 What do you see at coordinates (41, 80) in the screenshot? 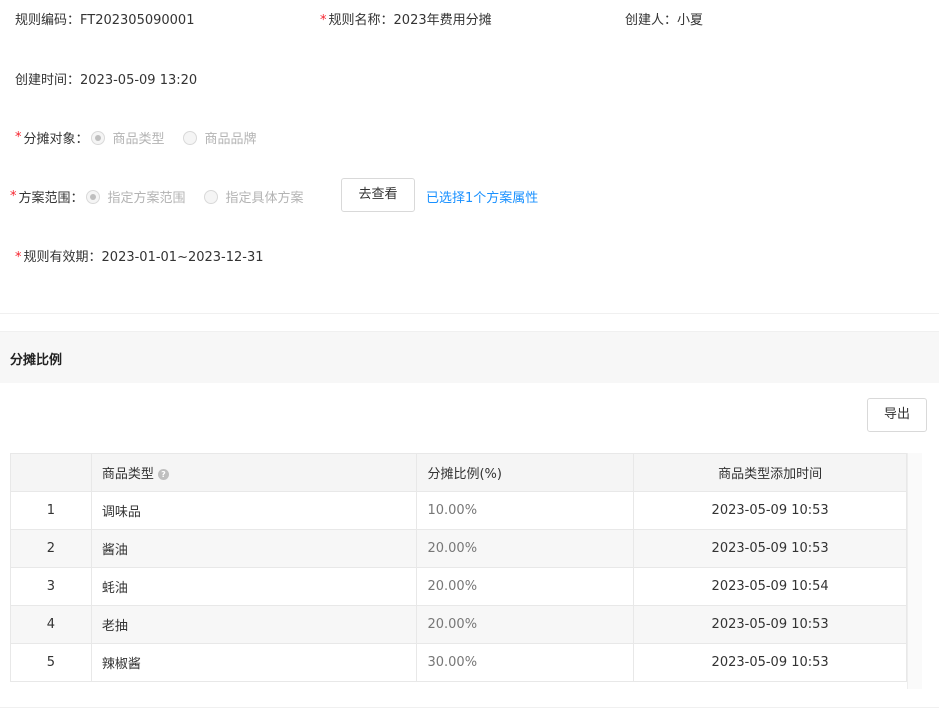
I see `created-time-label: 创建时间` at bounding box center [41, 80].